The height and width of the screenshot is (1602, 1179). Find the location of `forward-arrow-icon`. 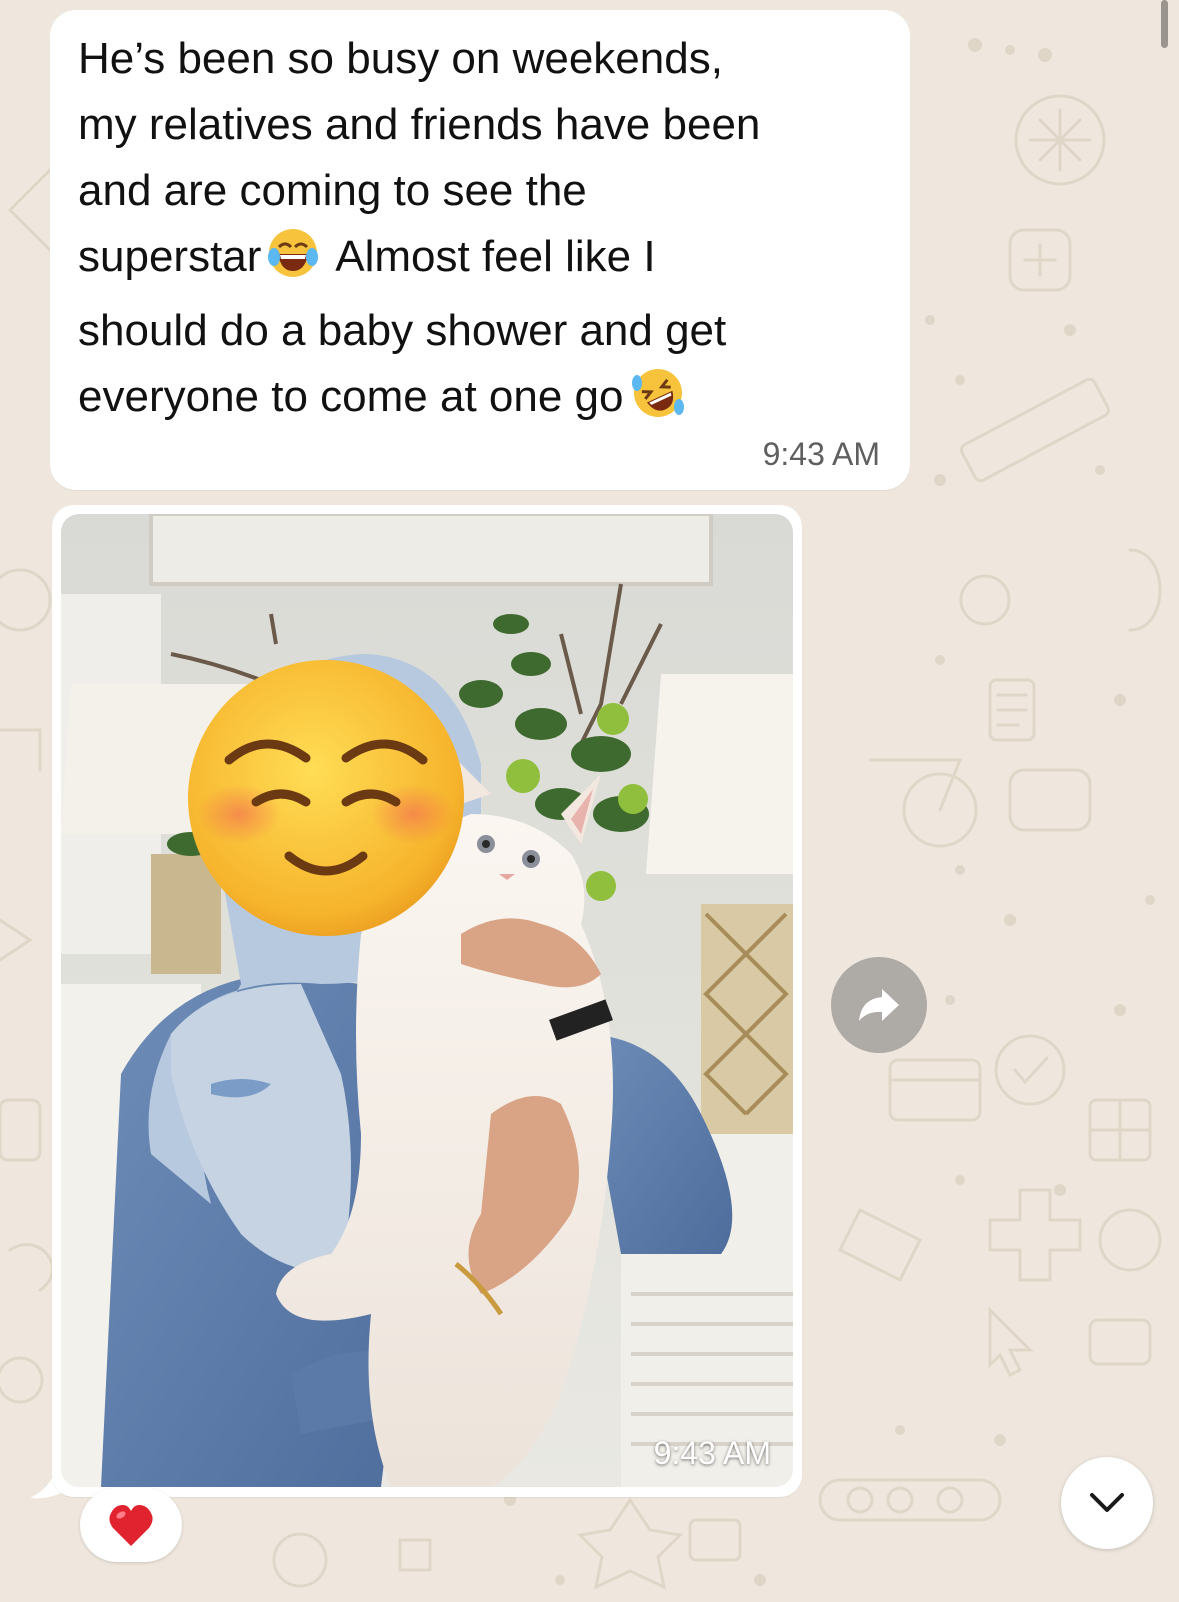

forward-arrow-icon is located at coordinates (879, 1005).